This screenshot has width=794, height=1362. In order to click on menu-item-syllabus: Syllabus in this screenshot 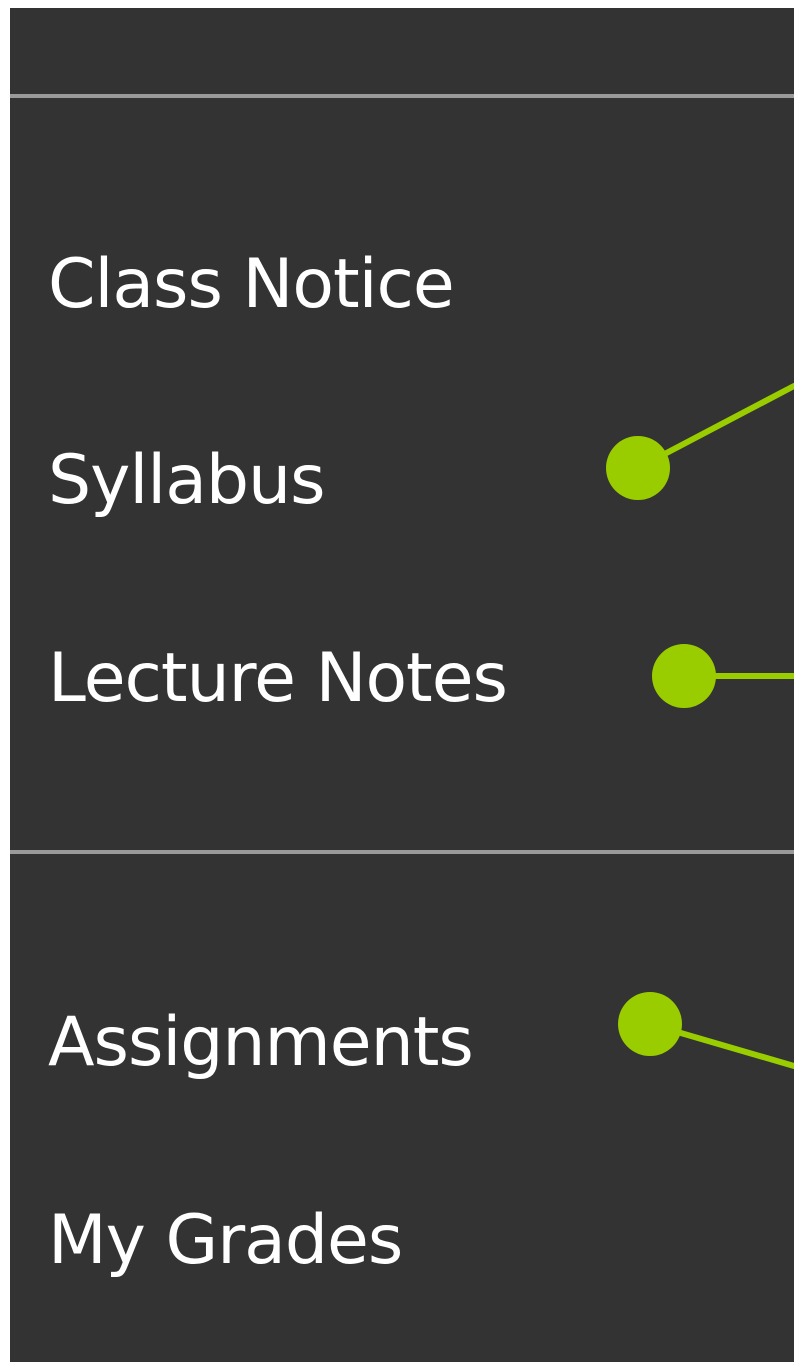, I will do `click(187, 481)`.